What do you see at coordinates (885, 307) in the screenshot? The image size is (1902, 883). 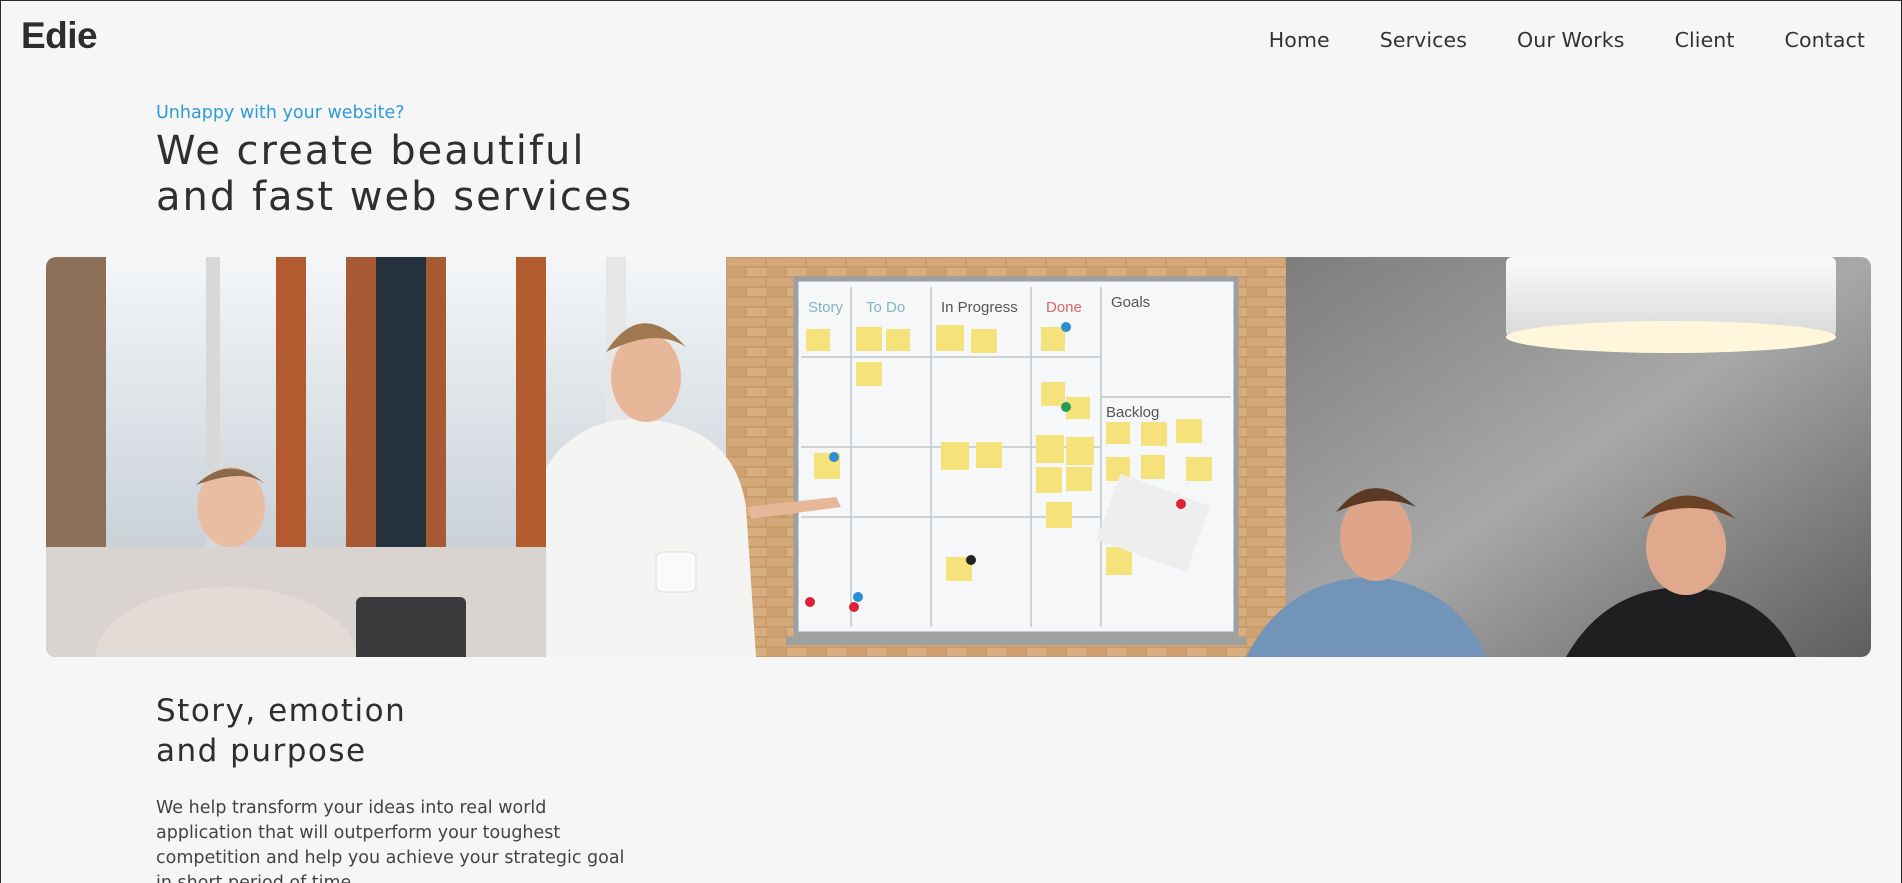 I see `whiteboard-col-todo: To Do` at bounding box center [885, 307].